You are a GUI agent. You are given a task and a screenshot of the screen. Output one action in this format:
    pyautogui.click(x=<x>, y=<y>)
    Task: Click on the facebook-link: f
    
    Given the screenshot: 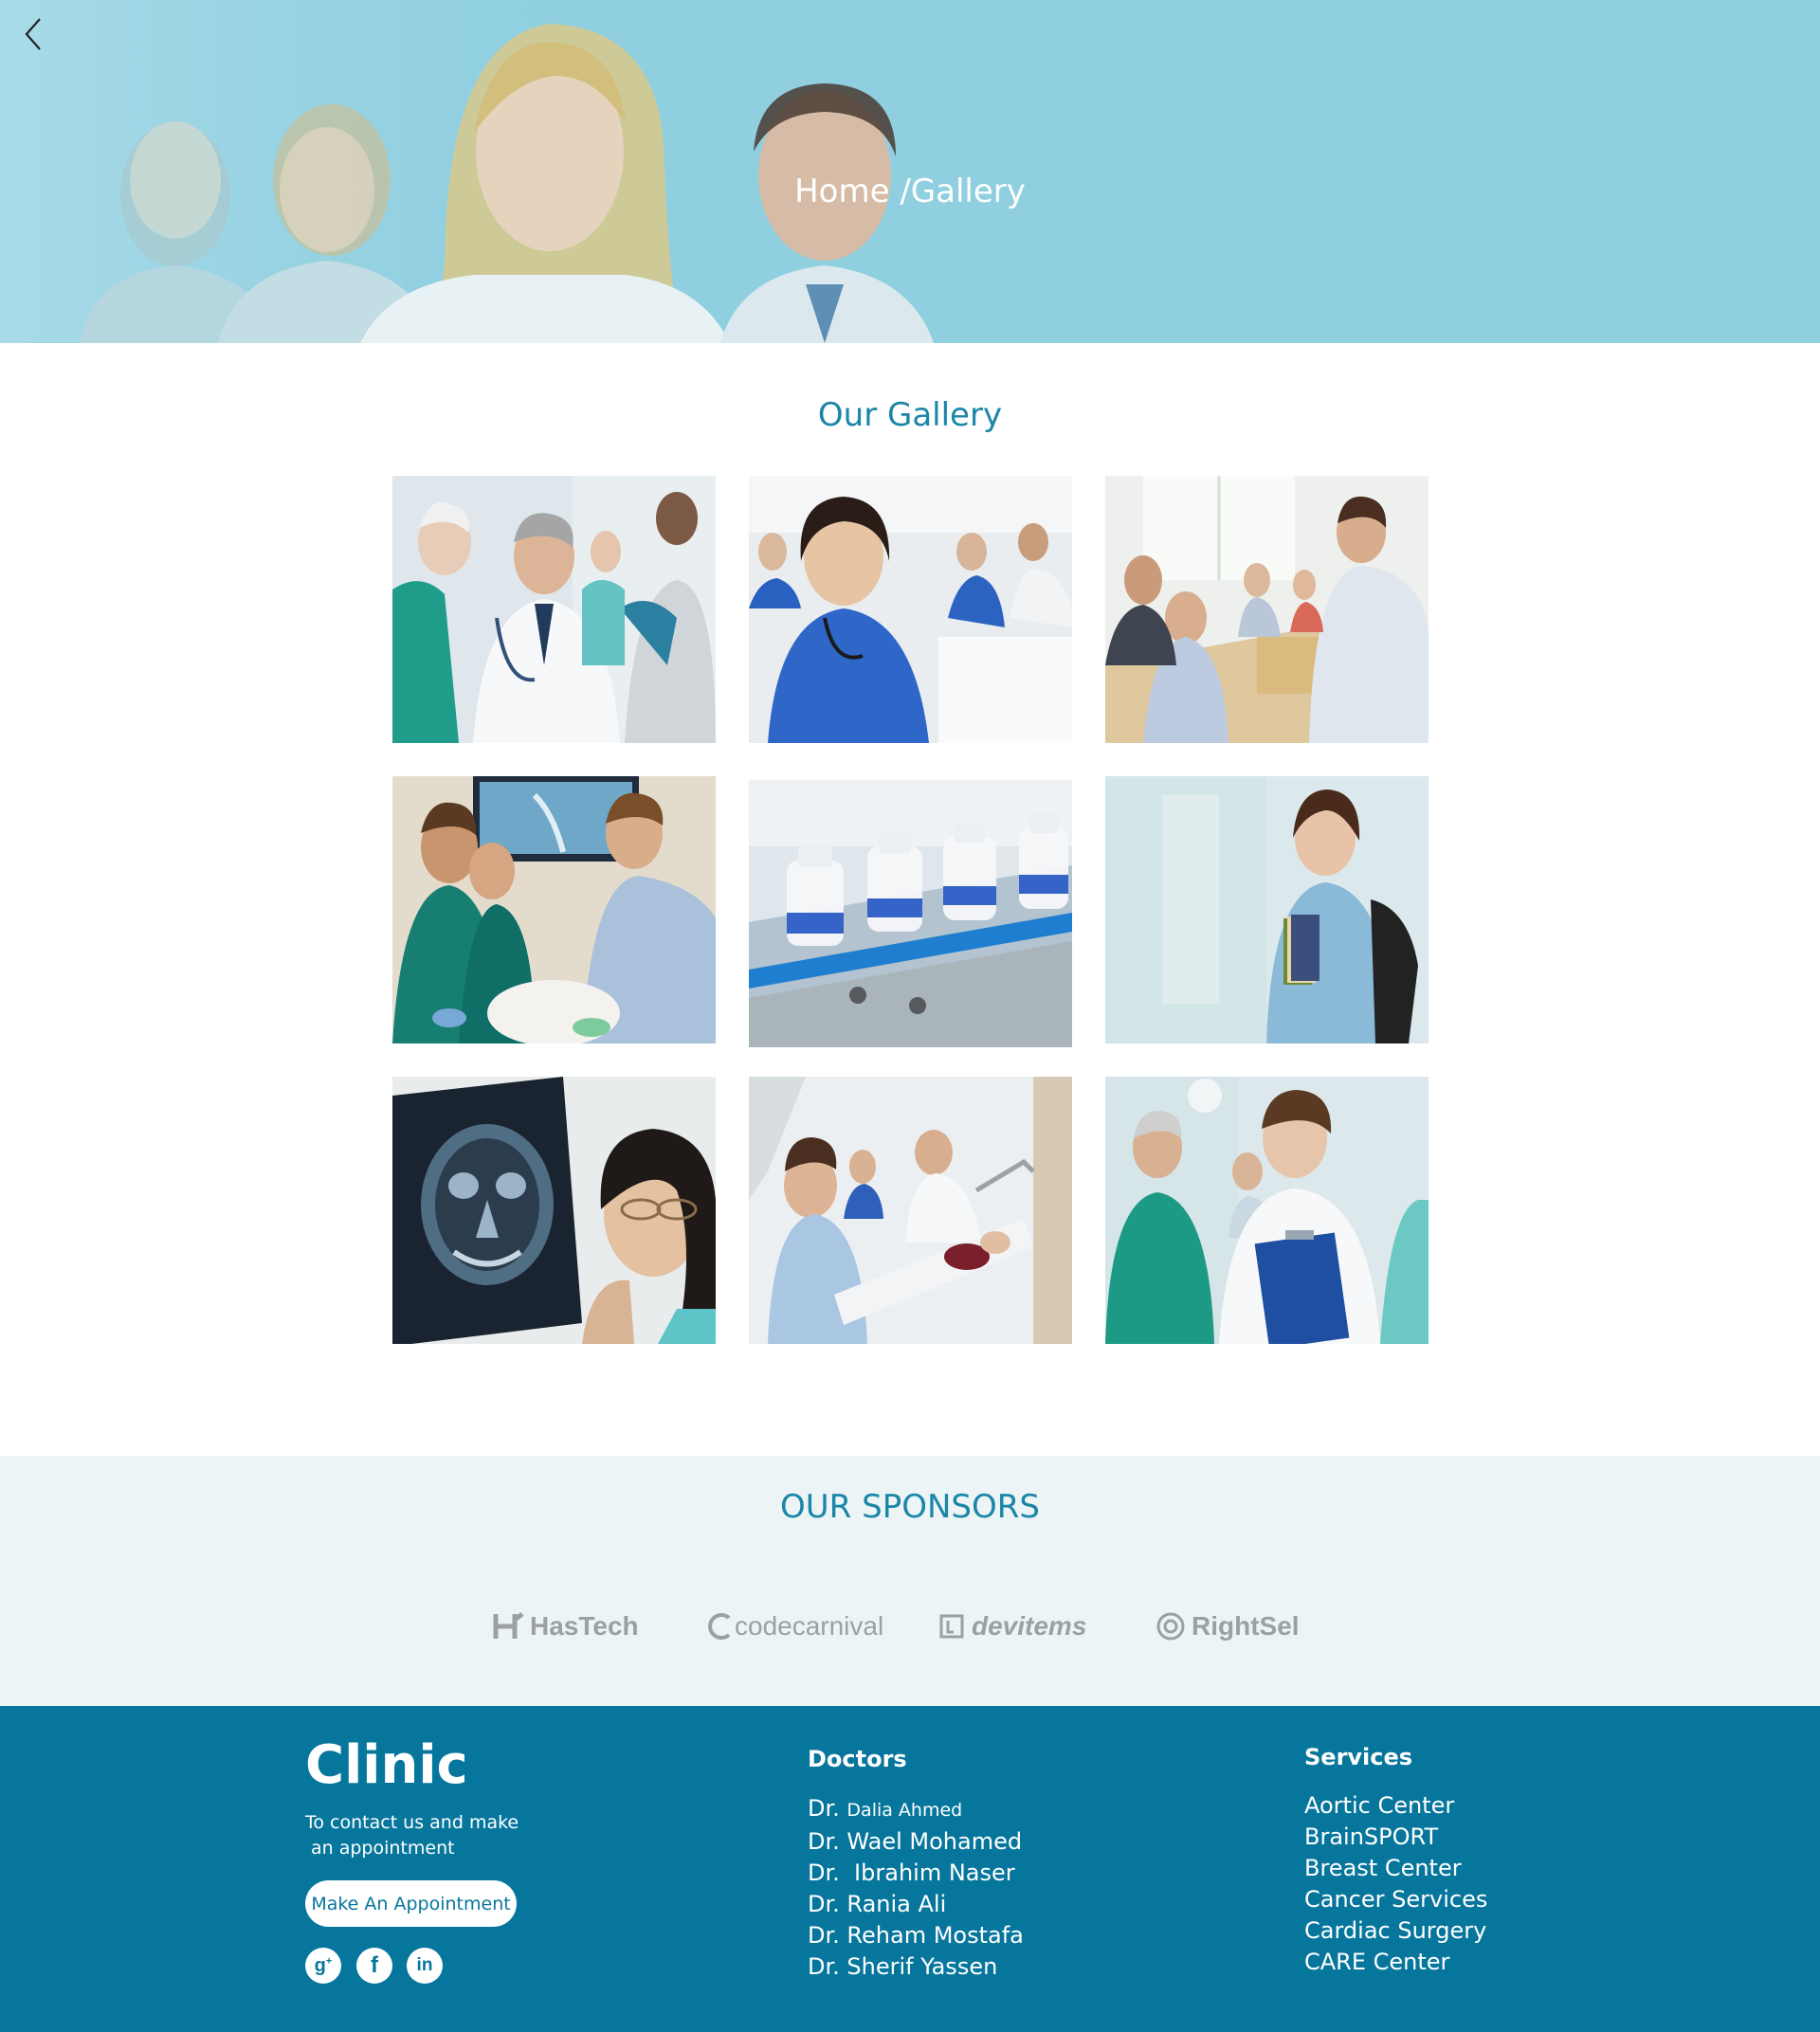 What is the action you would take?
    pyautogui.click(x=374, y=1966)
    